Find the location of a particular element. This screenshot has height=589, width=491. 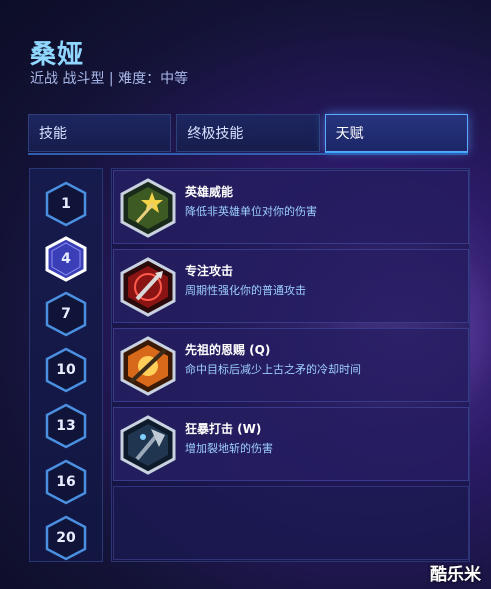

hero-subtitle: 近战 战斗型 | 难度：中等 is located at coordinates (109, 79).